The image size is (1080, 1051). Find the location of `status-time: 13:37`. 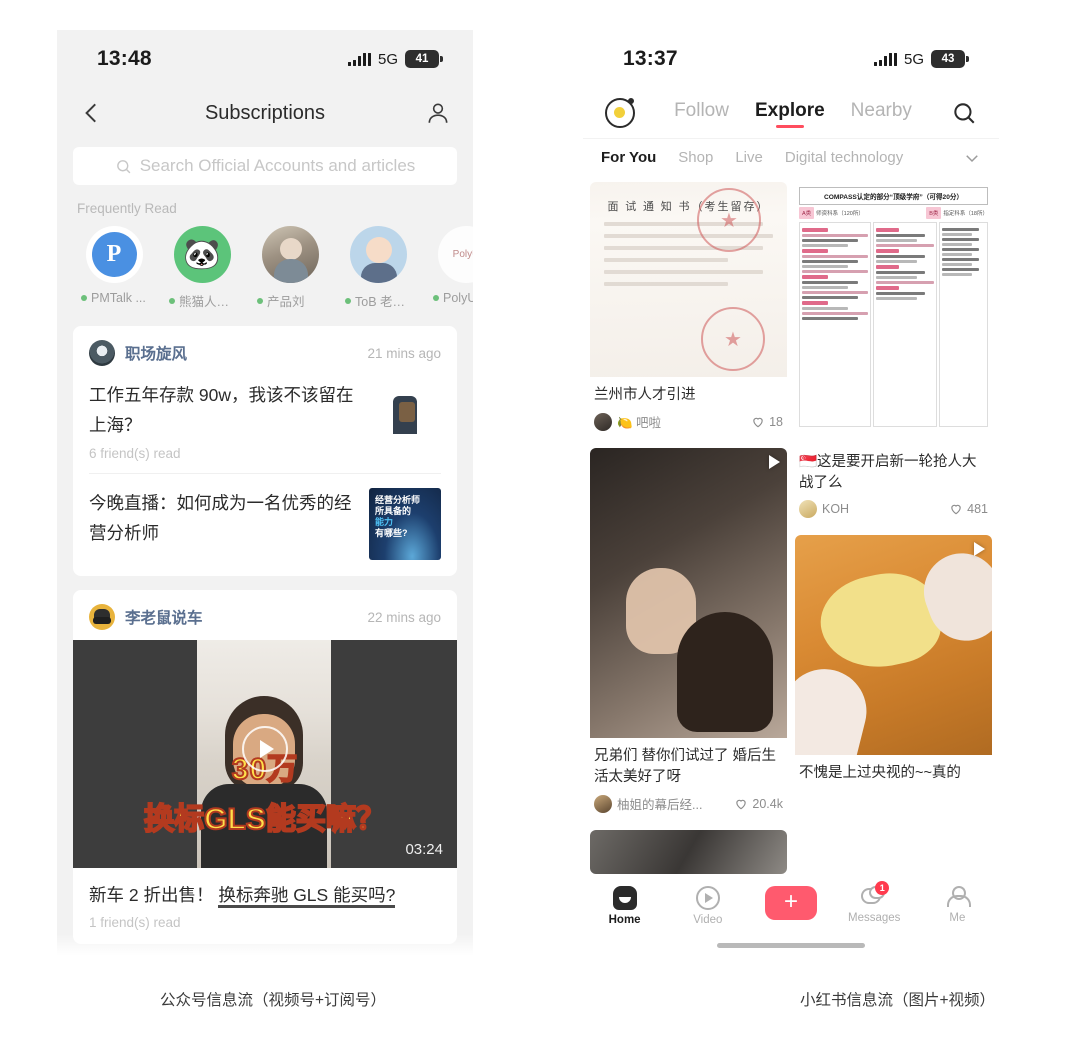

status-time: 13:37 is located at coordinates (650, 58).